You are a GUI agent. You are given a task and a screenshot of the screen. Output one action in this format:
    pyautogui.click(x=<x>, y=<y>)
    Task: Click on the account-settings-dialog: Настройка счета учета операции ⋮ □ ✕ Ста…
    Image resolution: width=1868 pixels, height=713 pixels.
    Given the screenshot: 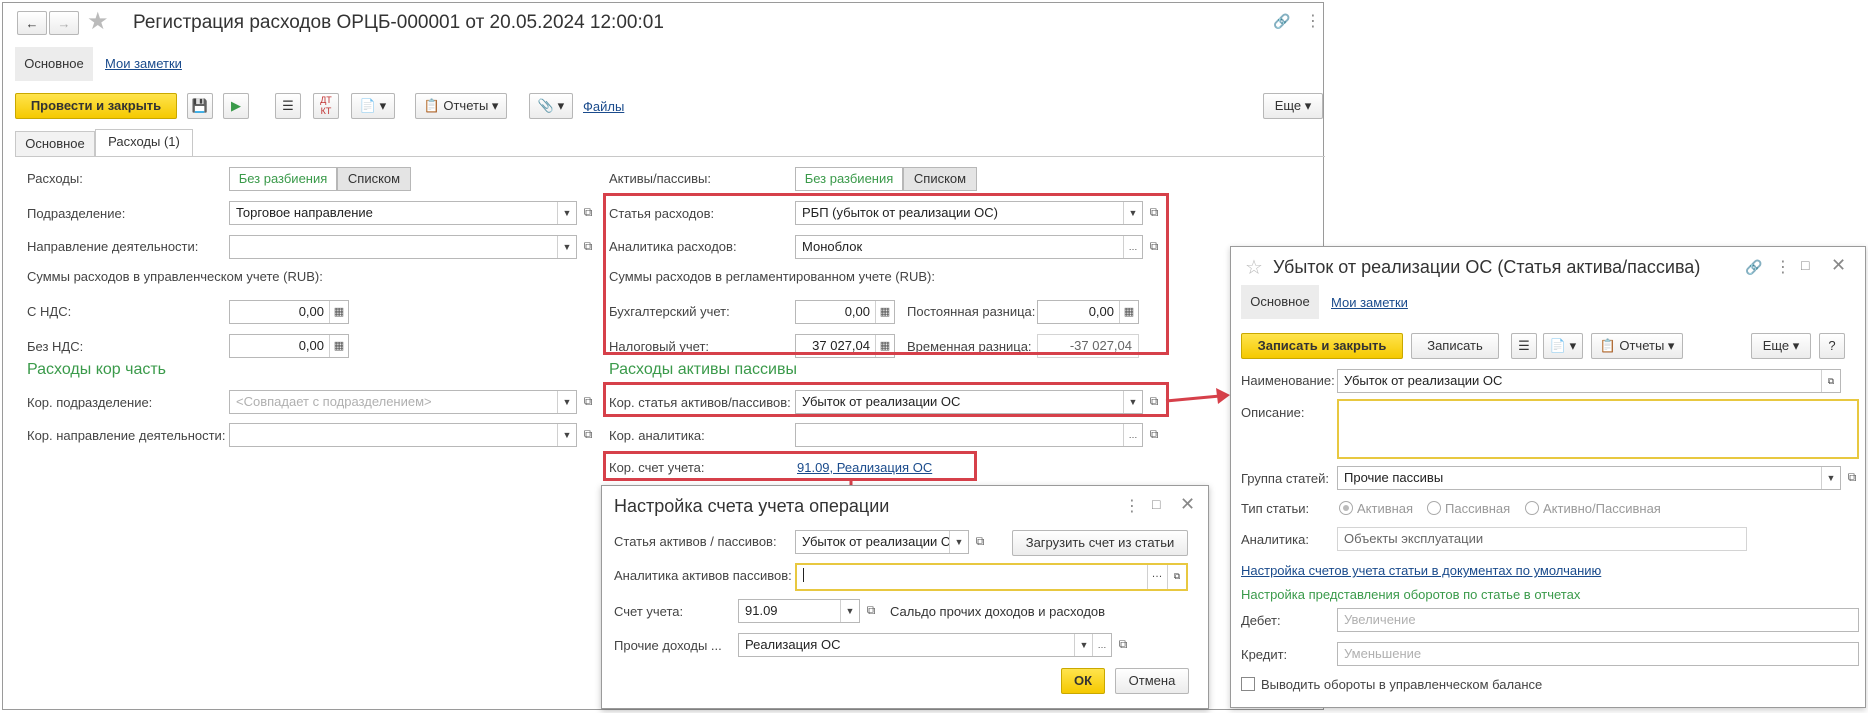 What is the action you would take?
    pyautogui.click(x=905, y=597)
    